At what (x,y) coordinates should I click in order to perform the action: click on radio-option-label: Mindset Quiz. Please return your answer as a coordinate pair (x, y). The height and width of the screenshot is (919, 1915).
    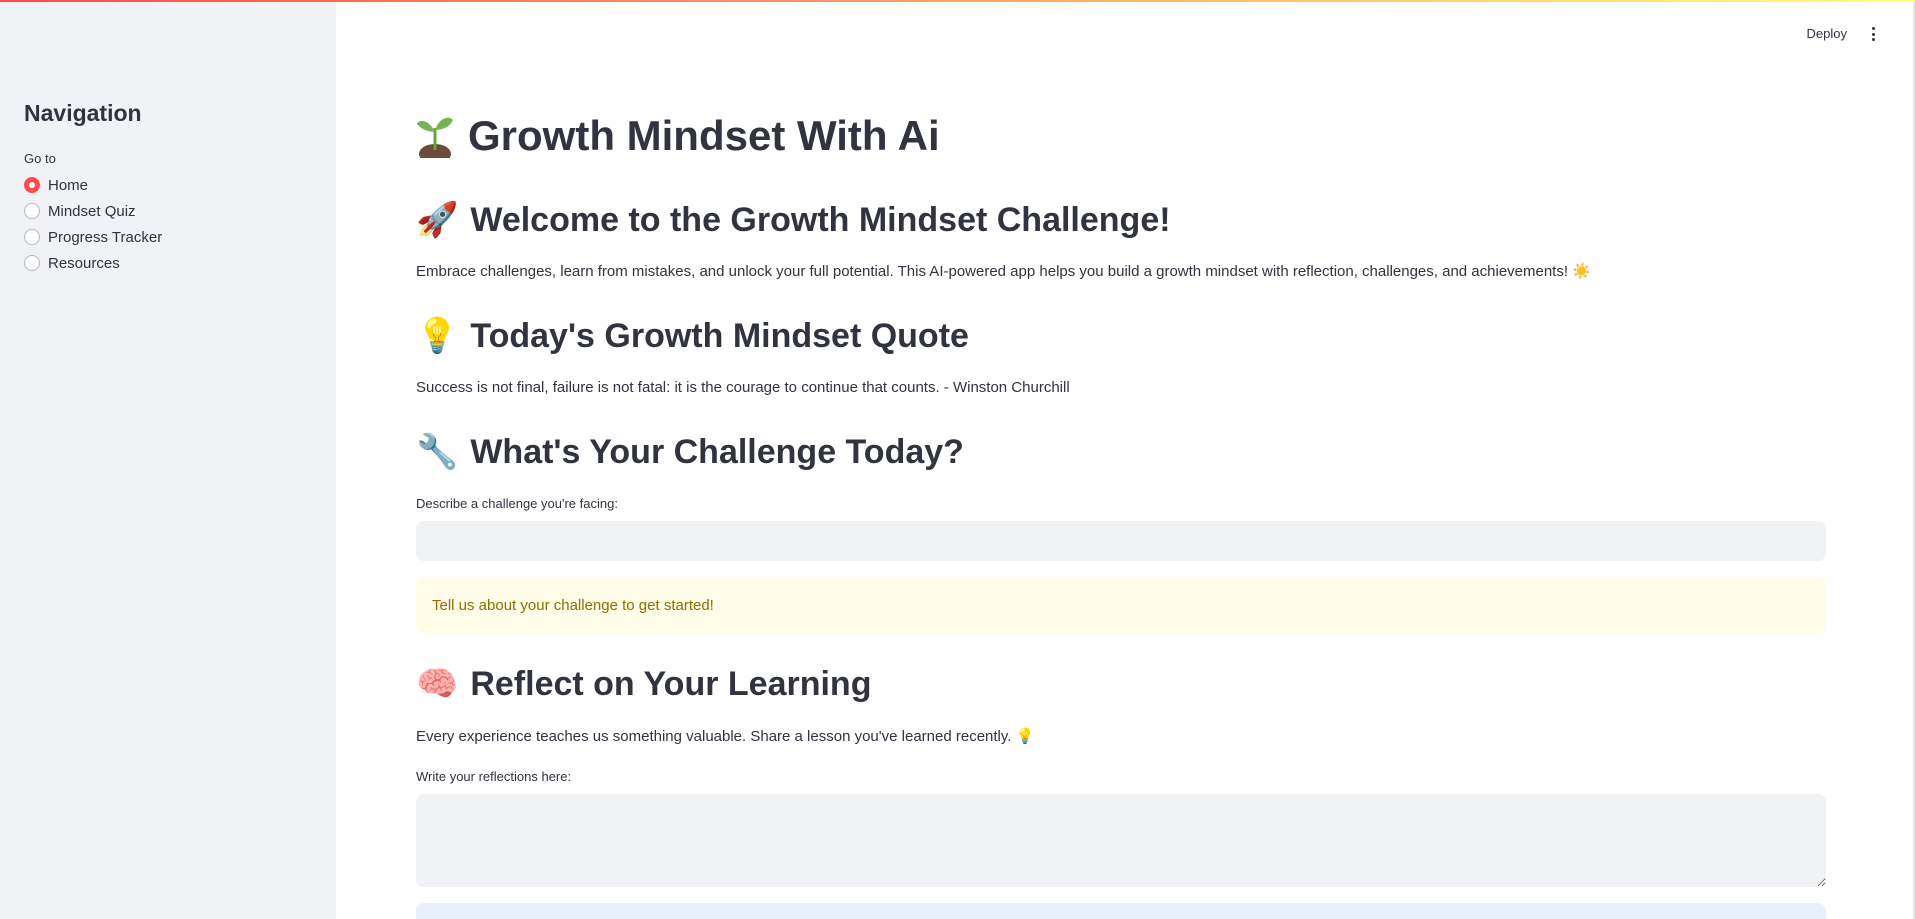
    Looking at the image, I should click on (92, 211).